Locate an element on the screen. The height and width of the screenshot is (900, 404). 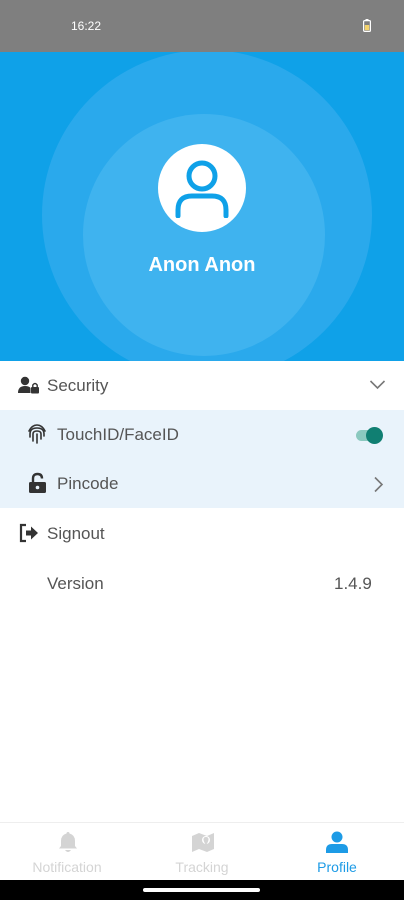
version-label: Version is located at coordinates (75, 583).